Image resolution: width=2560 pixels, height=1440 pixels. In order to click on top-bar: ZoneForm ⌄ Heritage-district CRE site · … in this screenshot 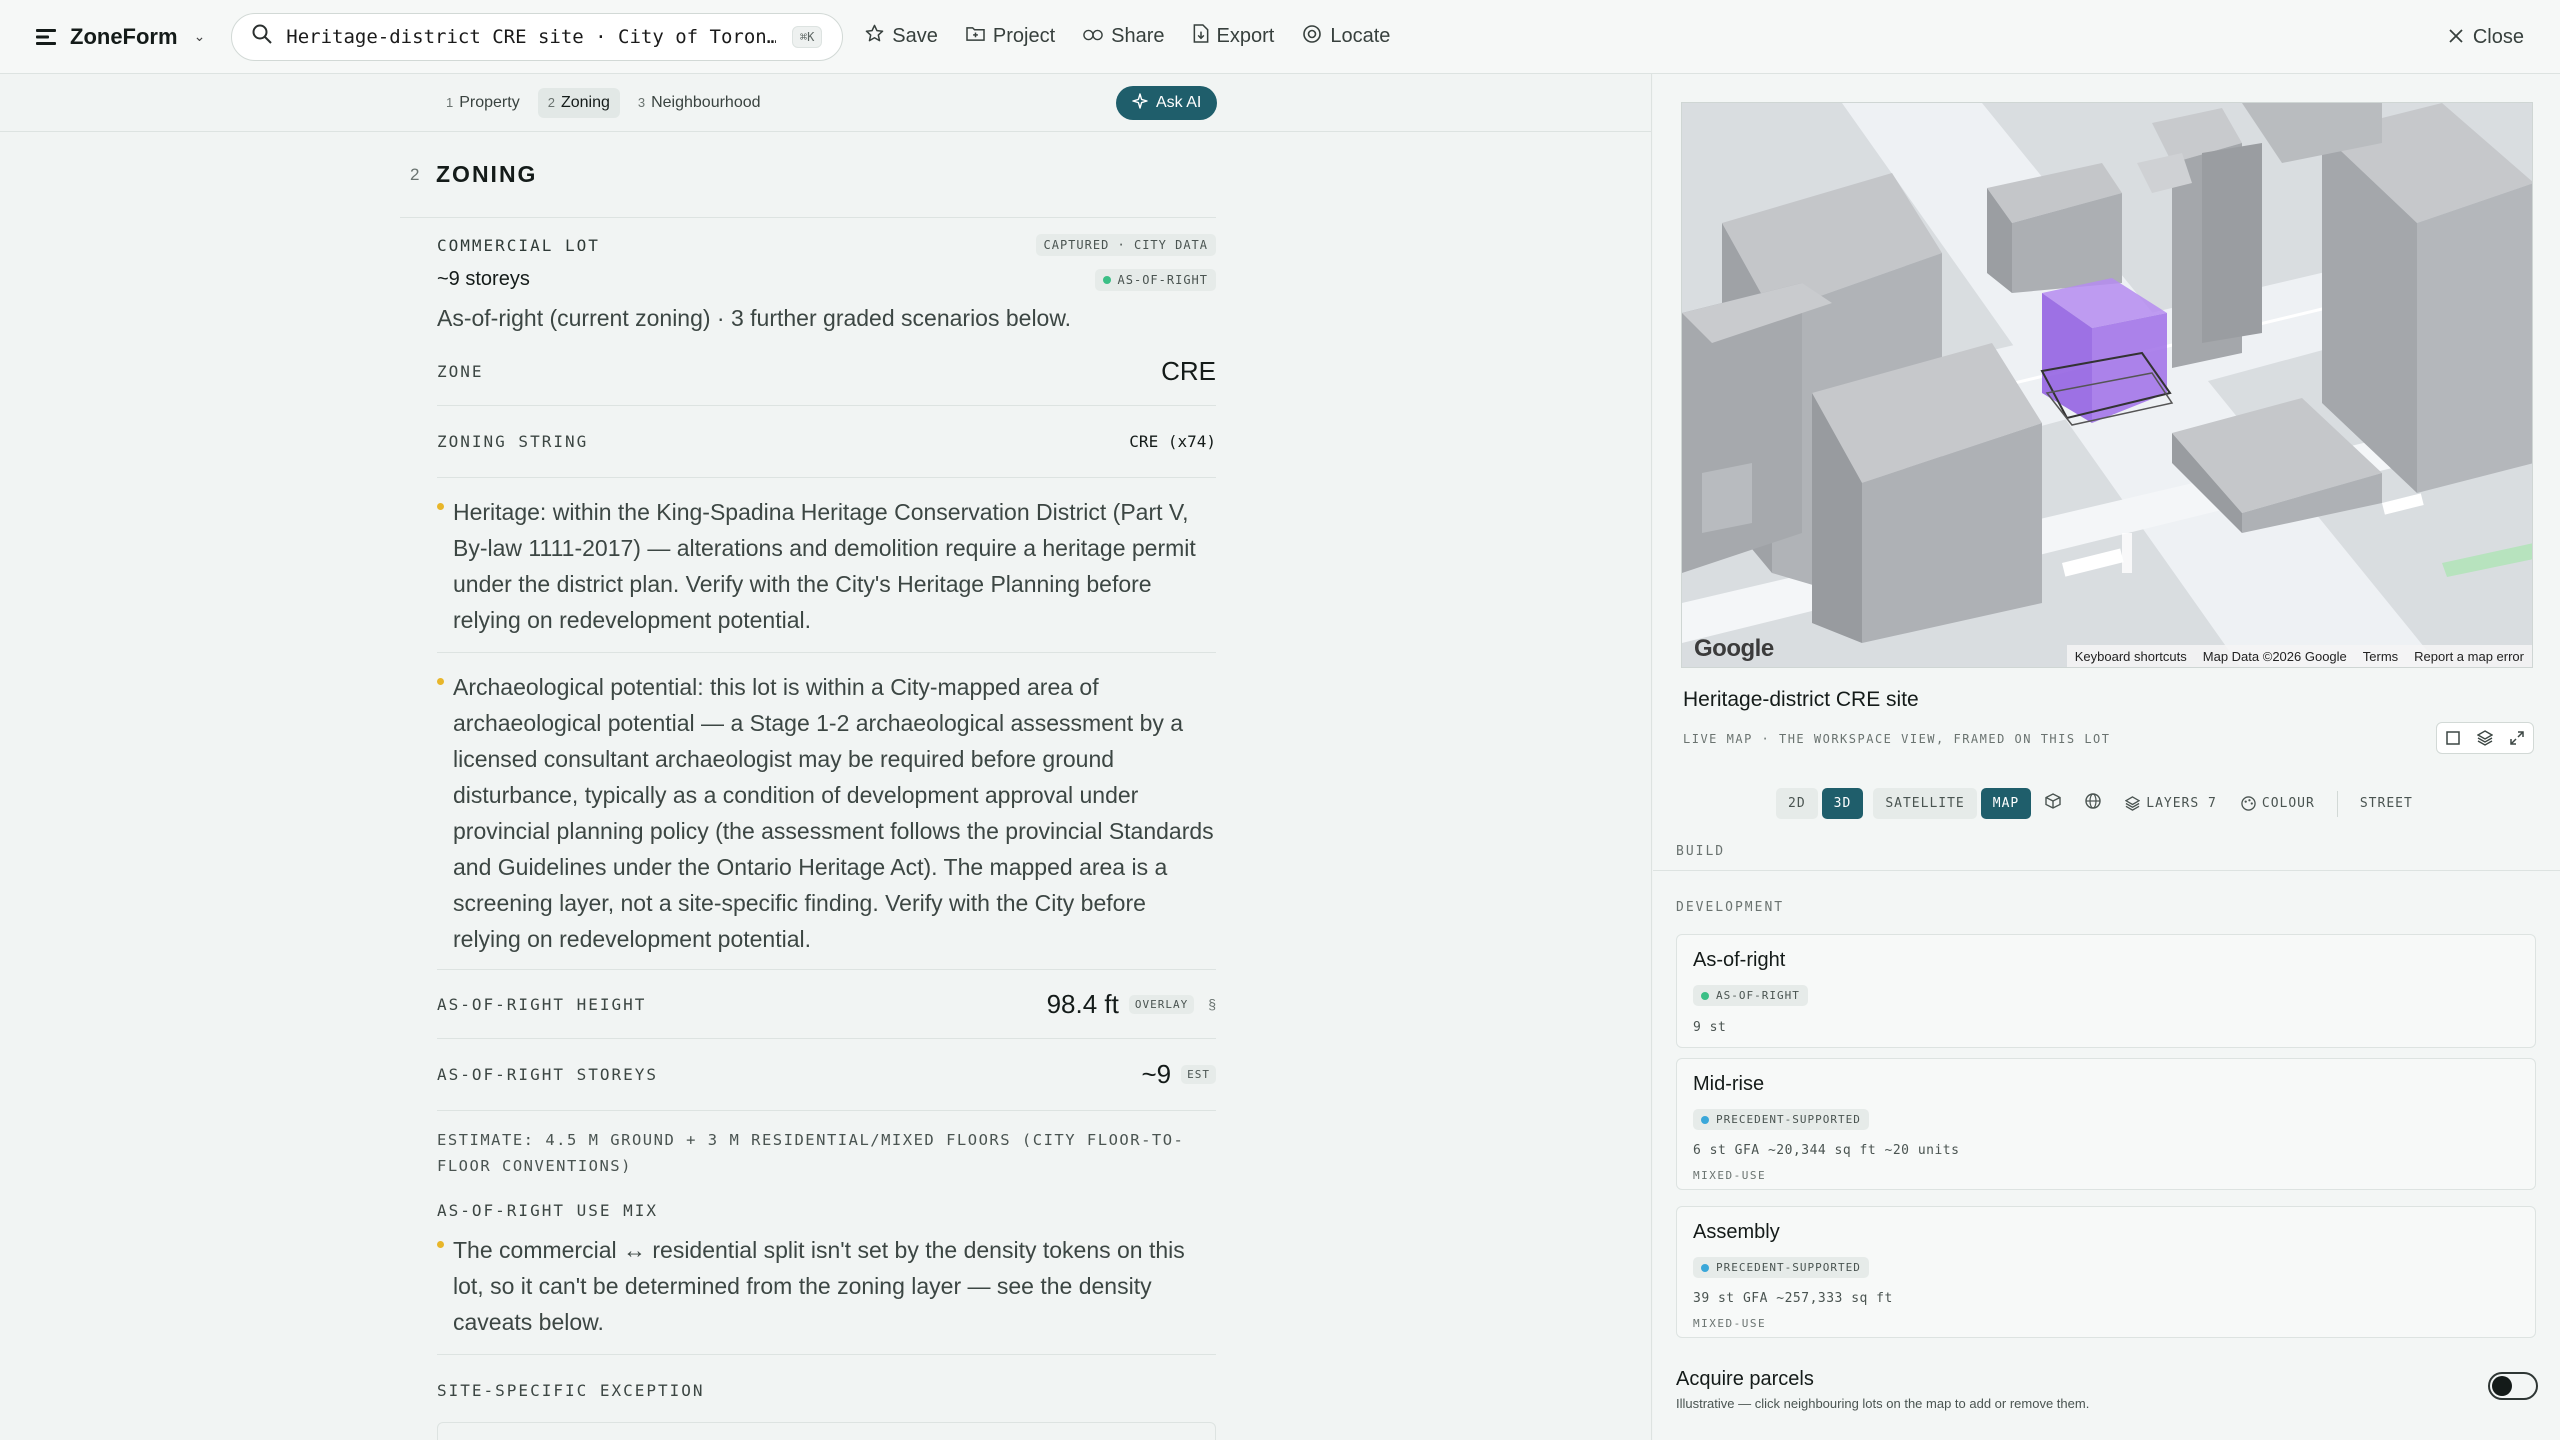, I will do `click(1280, 37)`.